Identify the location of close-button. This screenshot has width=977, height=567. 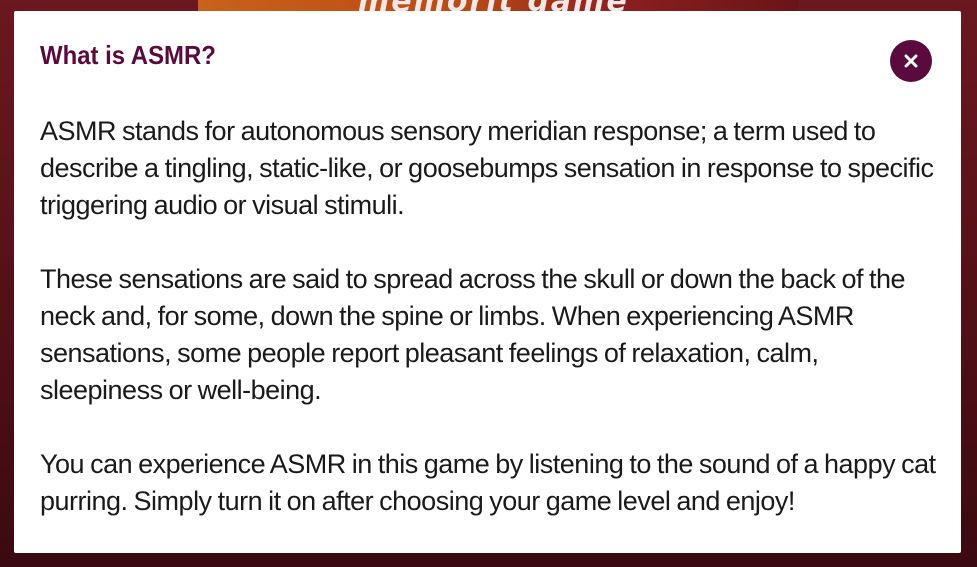
(911, 61).